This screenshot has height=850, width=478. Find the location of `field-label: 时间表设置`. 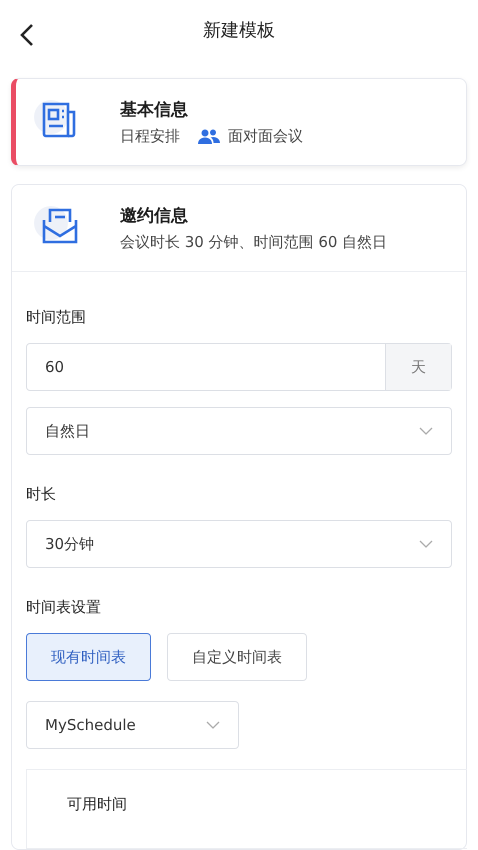

field-label: 时间表设置 is located at coordinates (64, 607).